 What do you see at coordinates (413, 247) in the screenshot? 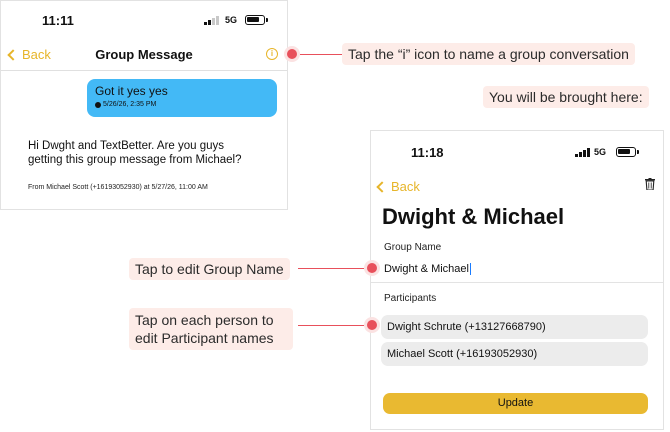
I see `group-name-label: Group Name` at bounding box center [413, 247].